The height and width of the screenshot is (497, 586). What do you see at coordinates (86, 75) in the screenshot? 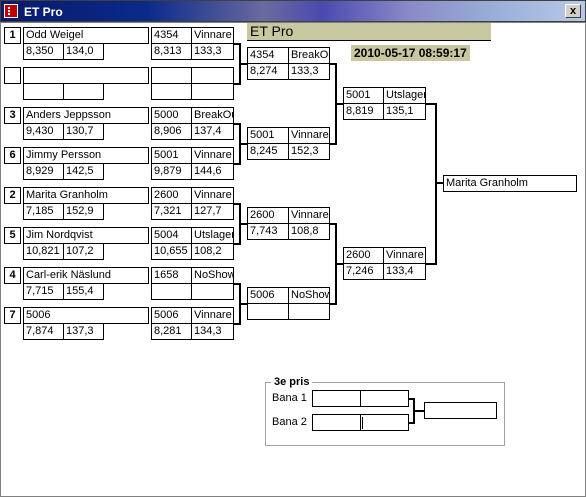
I see `player-name` at bounding box center [86, 75].